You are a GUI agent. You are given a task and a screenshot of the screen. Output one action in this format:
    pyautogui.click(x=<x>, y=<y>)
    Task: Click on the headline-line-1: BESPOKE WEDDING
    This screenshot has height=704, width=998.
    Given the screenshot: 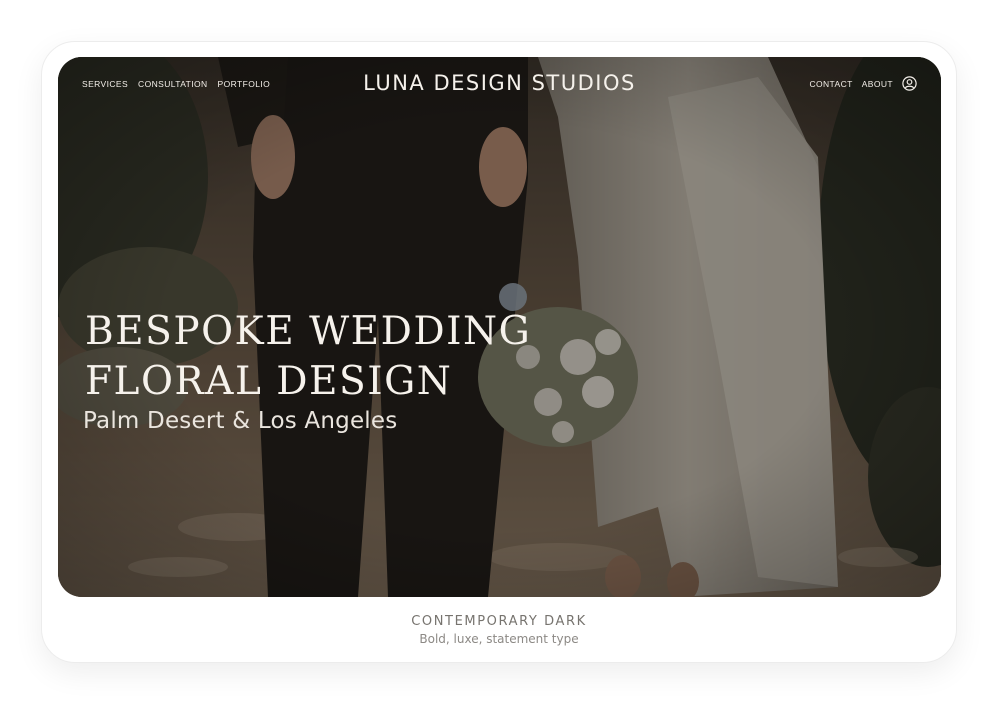 What is the action you would take?
    pyautogui.click(x=308, y=331)
    